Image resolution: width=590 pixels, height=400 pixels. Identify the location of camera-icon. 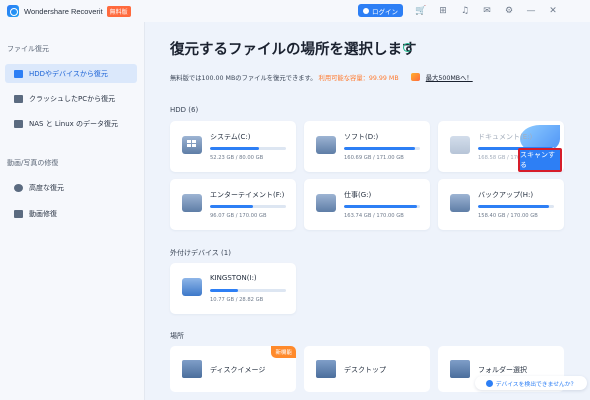
(18, 187).